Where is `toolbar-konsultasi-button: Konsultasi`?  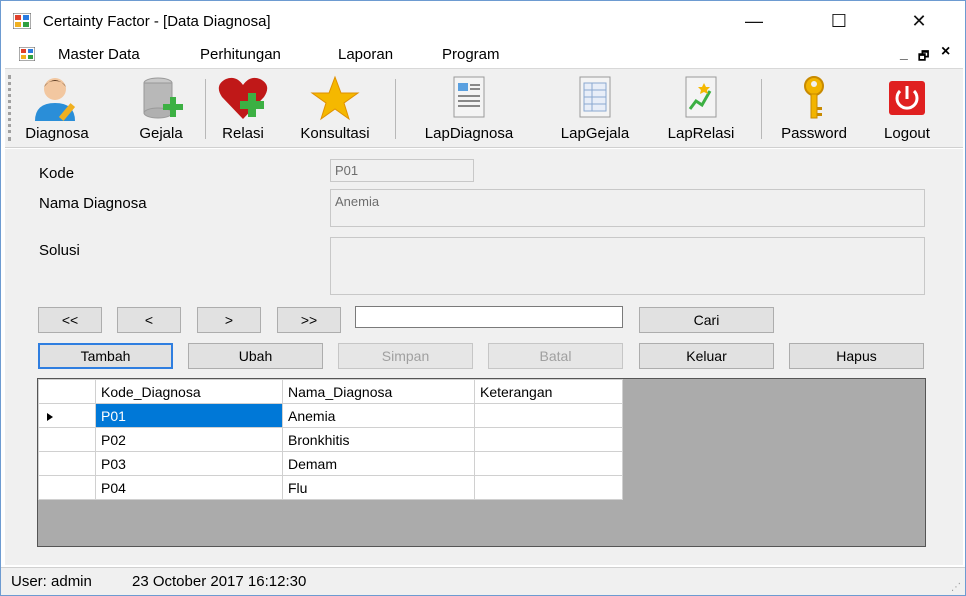 toolbar-konsultasi-button: Konsultasi is located at coordinates (335, 110).